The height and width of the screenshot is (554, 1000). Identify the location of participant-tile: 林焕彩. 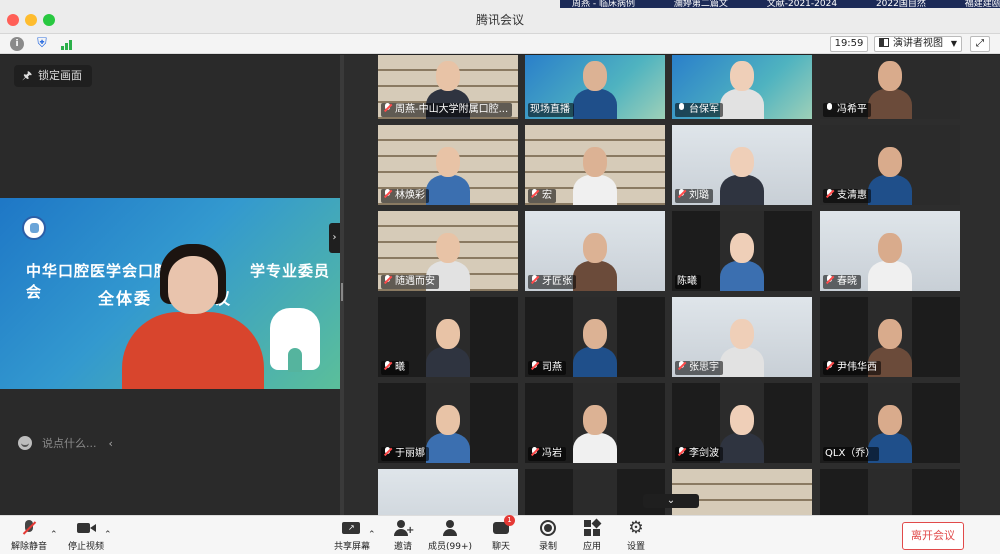
(448, 165).